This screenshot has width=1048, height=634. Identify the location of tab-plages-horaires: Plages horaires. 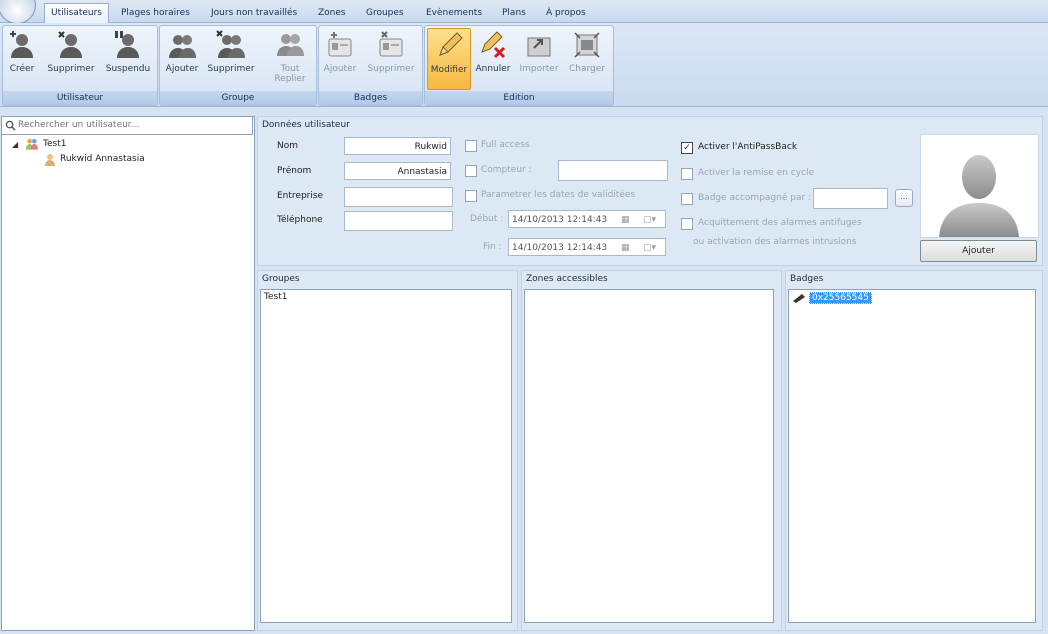
(155, 13).